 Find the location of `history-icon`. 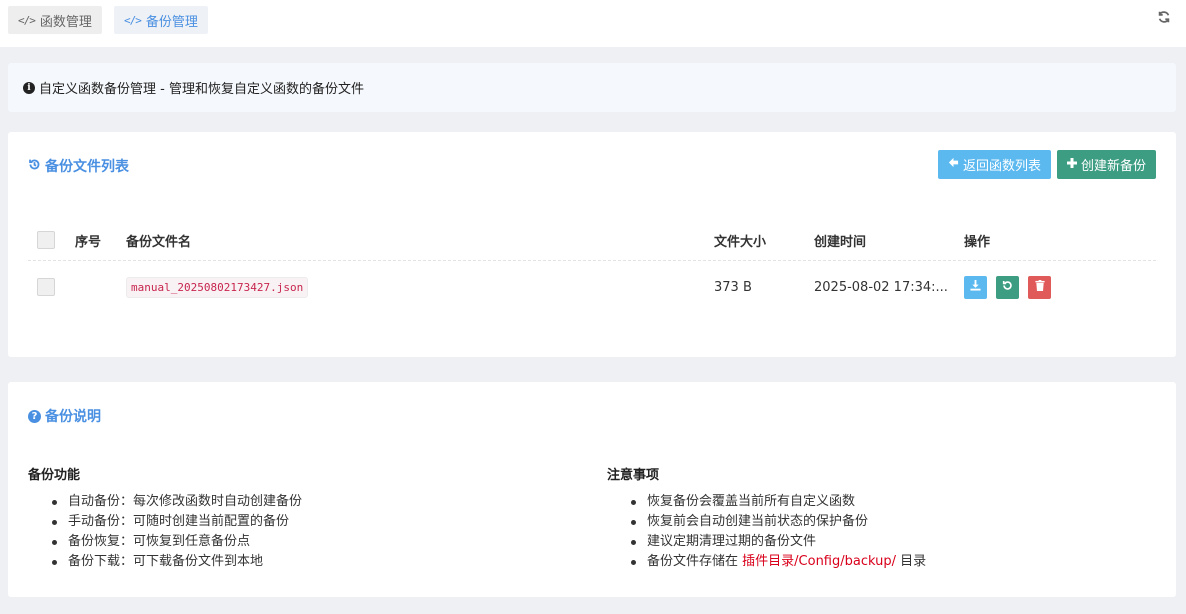

history-icon is located at coordinates (34, 166).